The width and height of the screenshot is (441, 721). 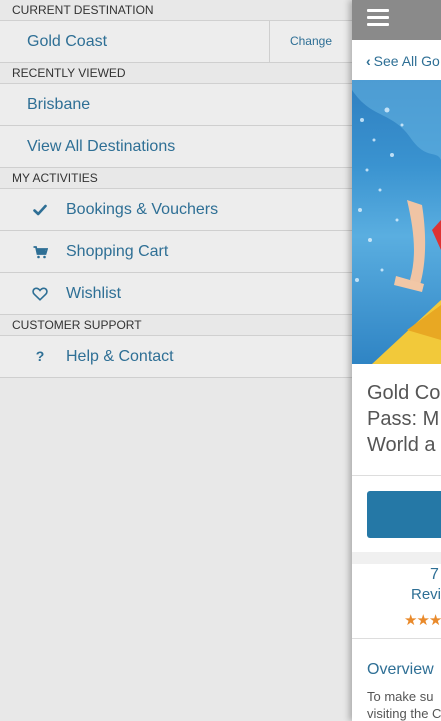 What do you see at coordinates (176, 325) in the screenshot?
I see `section-heading-customer-support: CUSTOMER SUPPORT` at bounding box center [176, 325].